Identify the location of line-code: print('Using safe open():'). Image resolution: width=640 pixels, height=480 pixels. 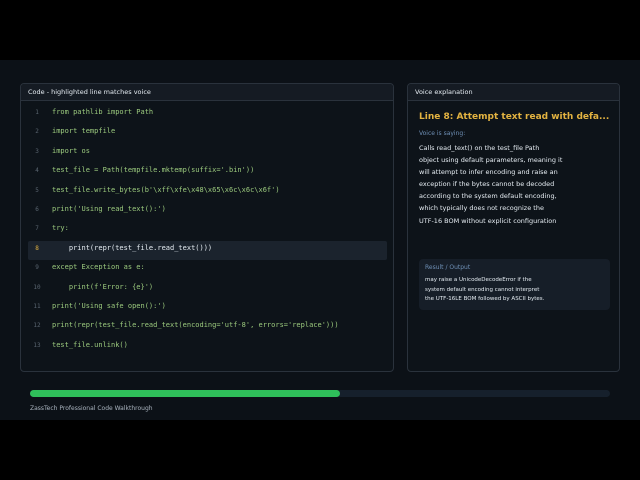
(109, 306).